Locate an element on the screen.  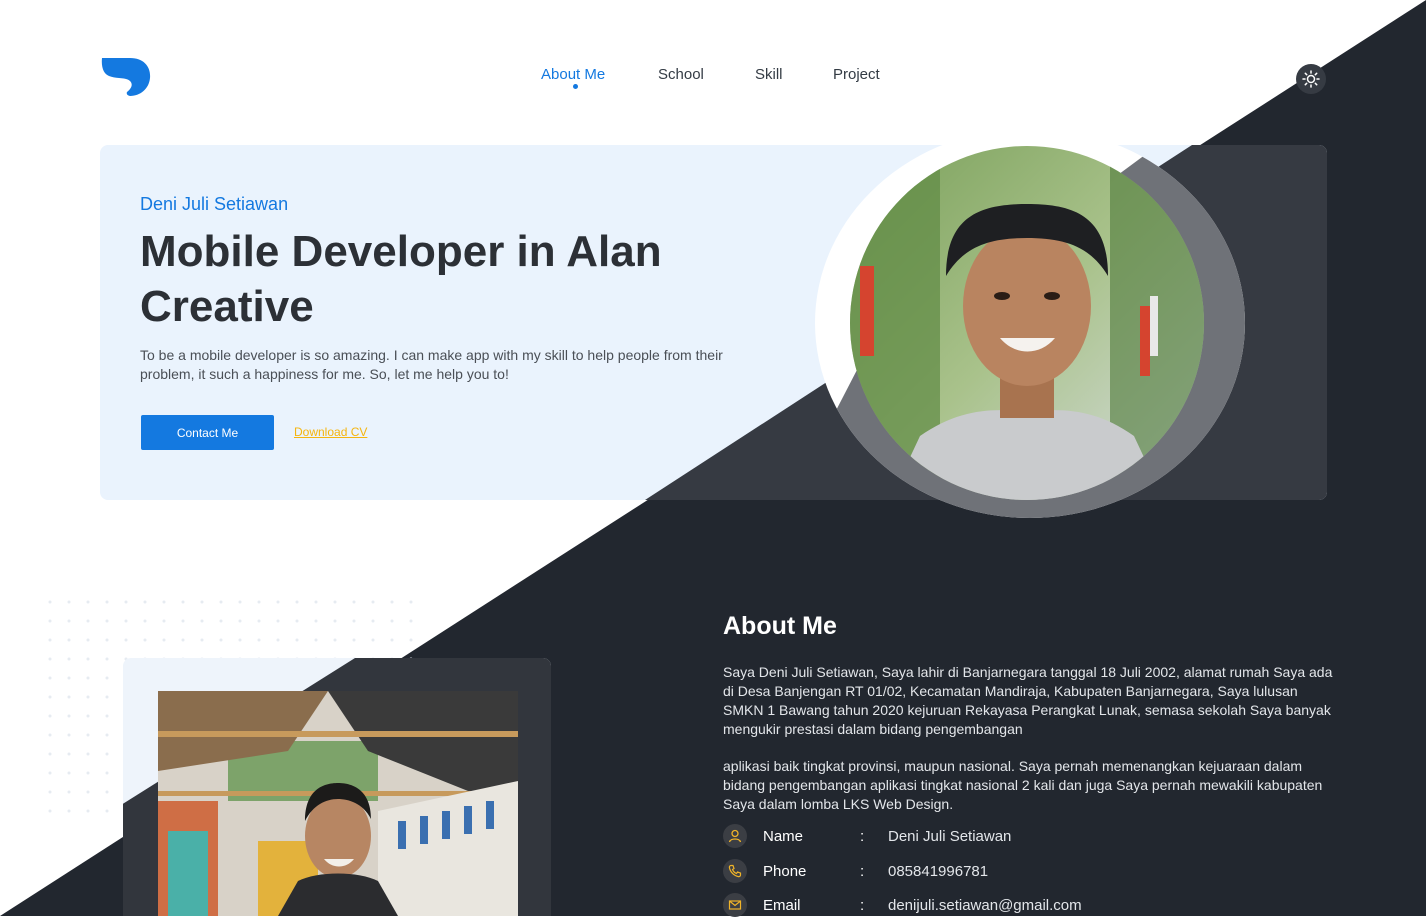
hero-name: Deni Juli Setiawan is located at coordinates (214, 204).